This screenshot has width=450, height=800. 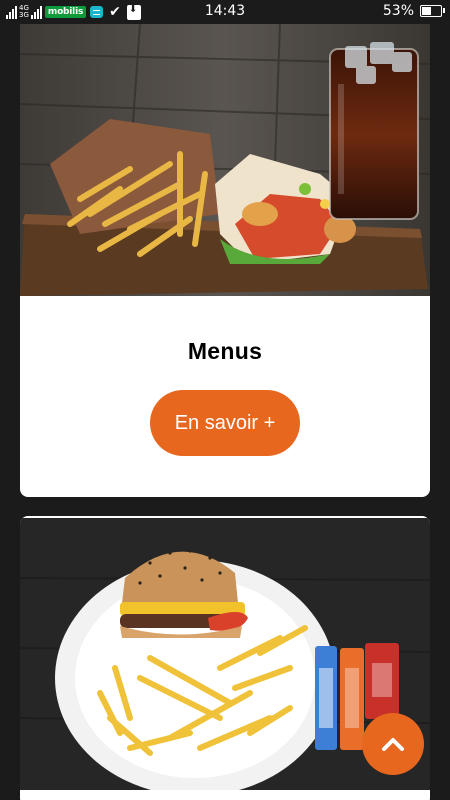 I want to click on status-bar: 4G 3G mobilis ✔ 14:43 53%, so click(x=225, y=12).